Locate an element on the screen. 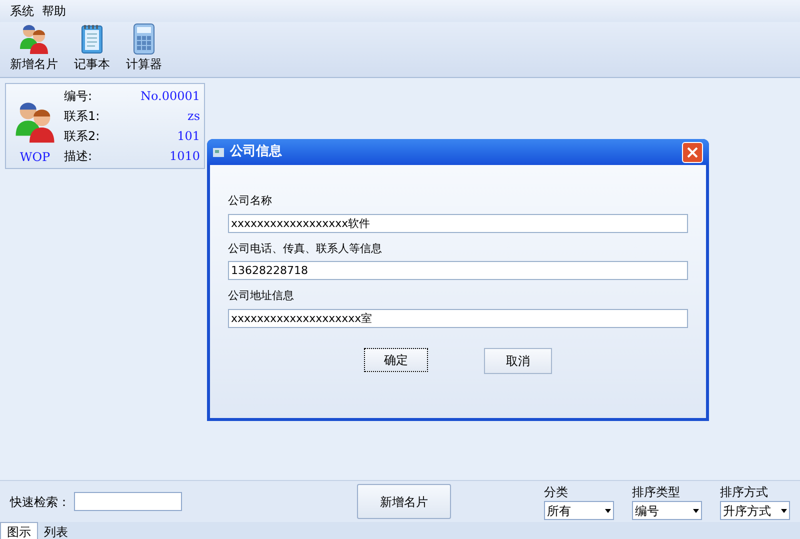  field-value: No.00001 is located at coordinates (170, 96).